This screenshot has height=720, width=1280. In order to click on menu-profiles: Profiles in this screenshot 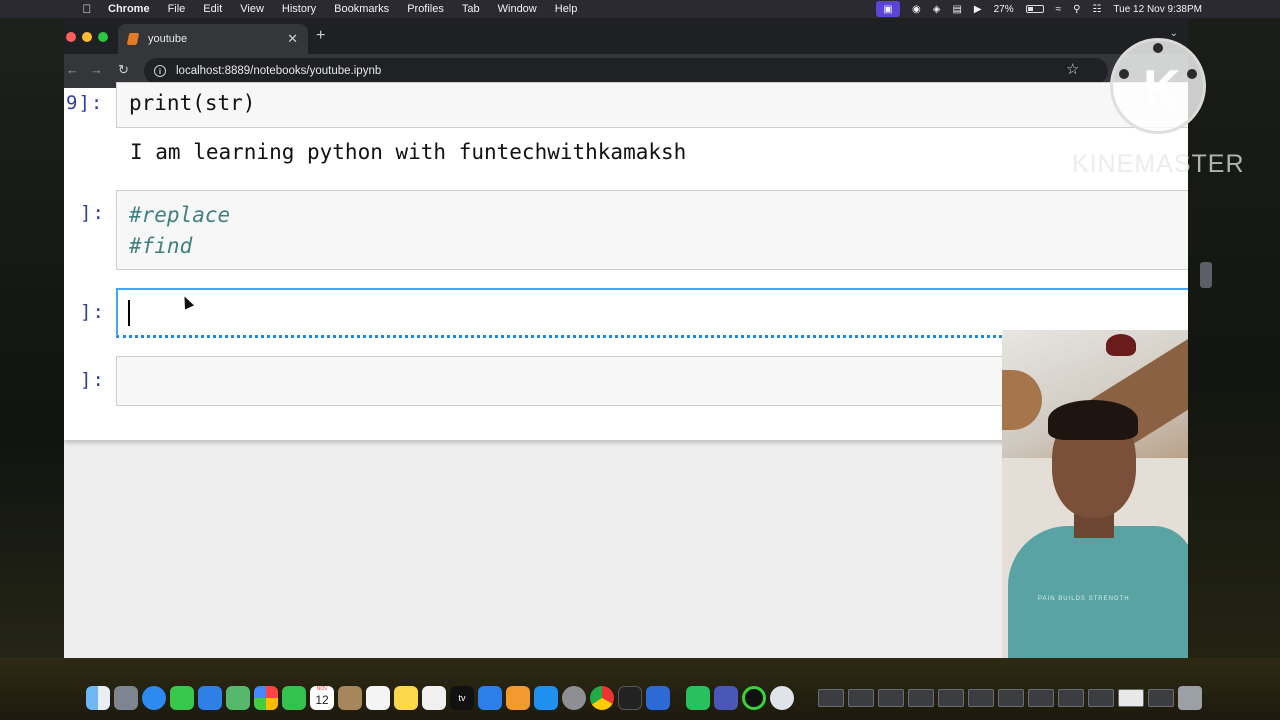, I will do `click(425, 9)`.